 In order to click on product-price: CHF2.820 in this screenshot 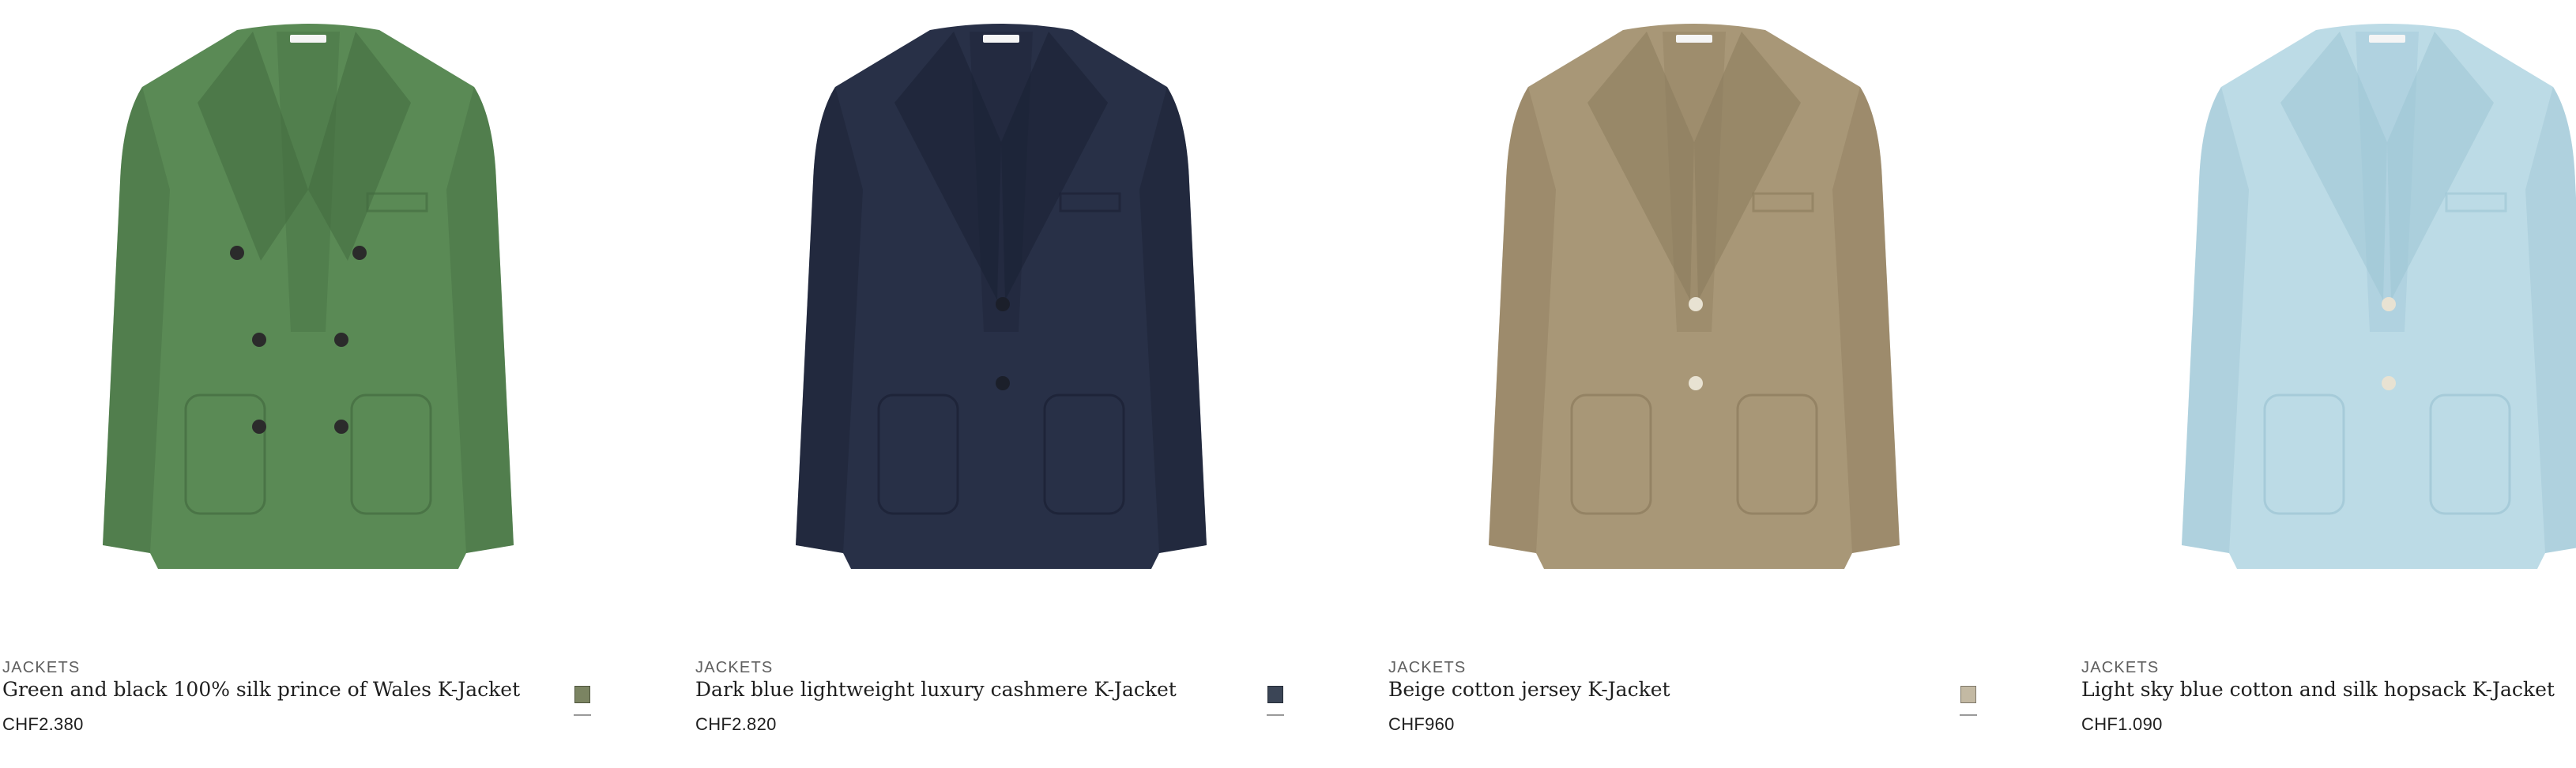, I will do `click(736, 724)`.